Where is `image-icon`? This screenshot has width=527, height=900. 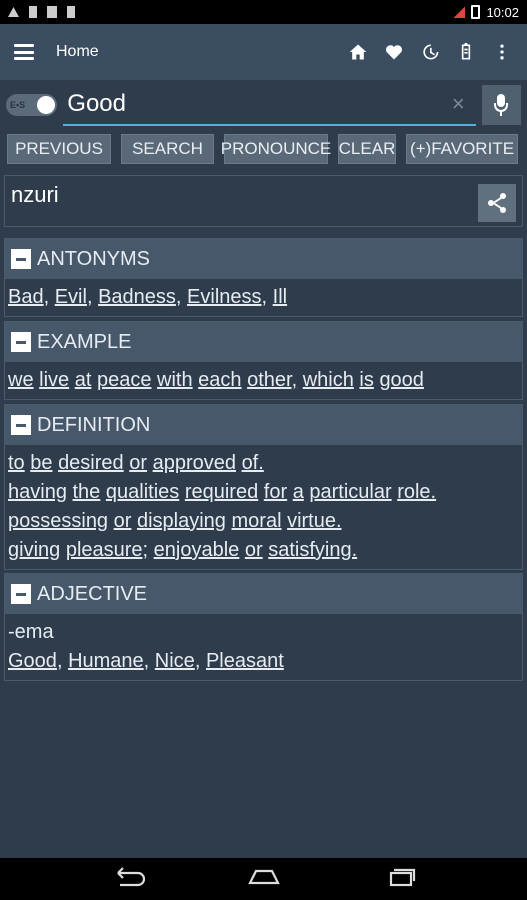
image-icon is located at coordinates (52, 12).